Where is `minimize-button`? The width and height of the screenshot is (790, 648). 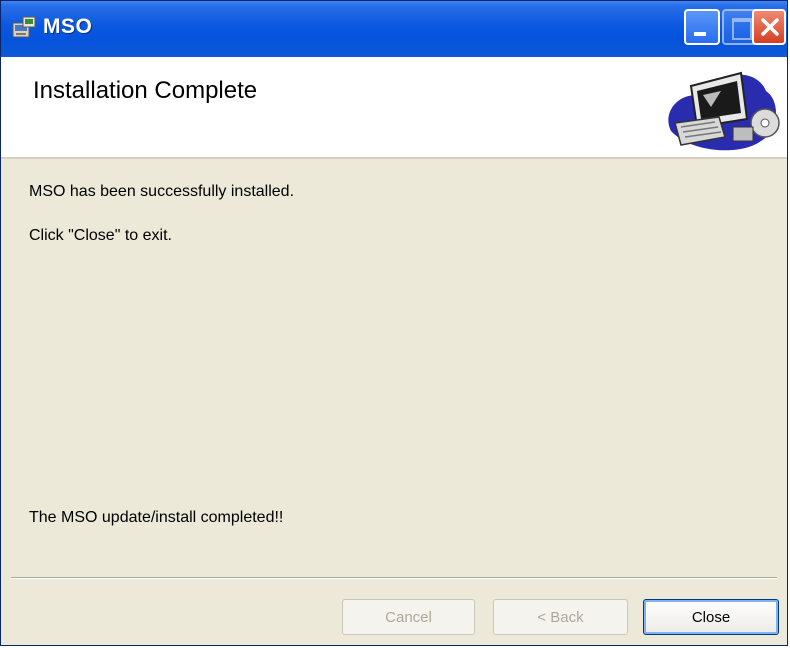
minimize-button is located at coordinates (702, 27).